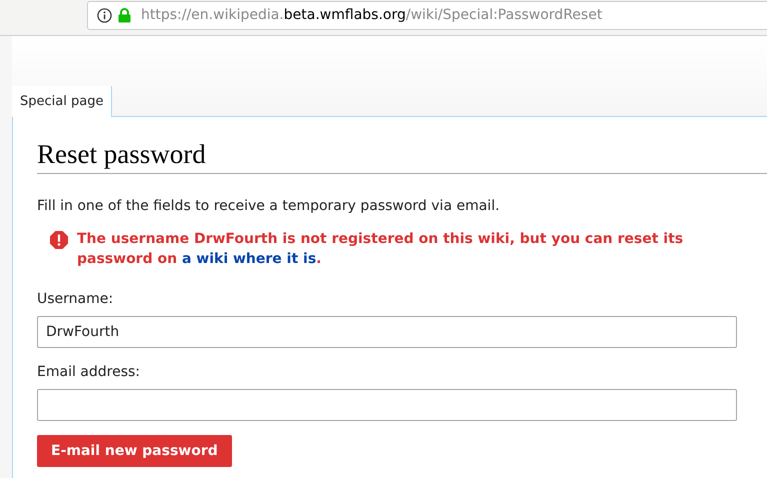 This screenshot has width=767, height=478. Describe the element at coordinates (371, 15) in the screenshot. I see `url-text: https://en.wikipedia.beta.wmflabs.org/wiki/Special:PasswordReset` at that location.